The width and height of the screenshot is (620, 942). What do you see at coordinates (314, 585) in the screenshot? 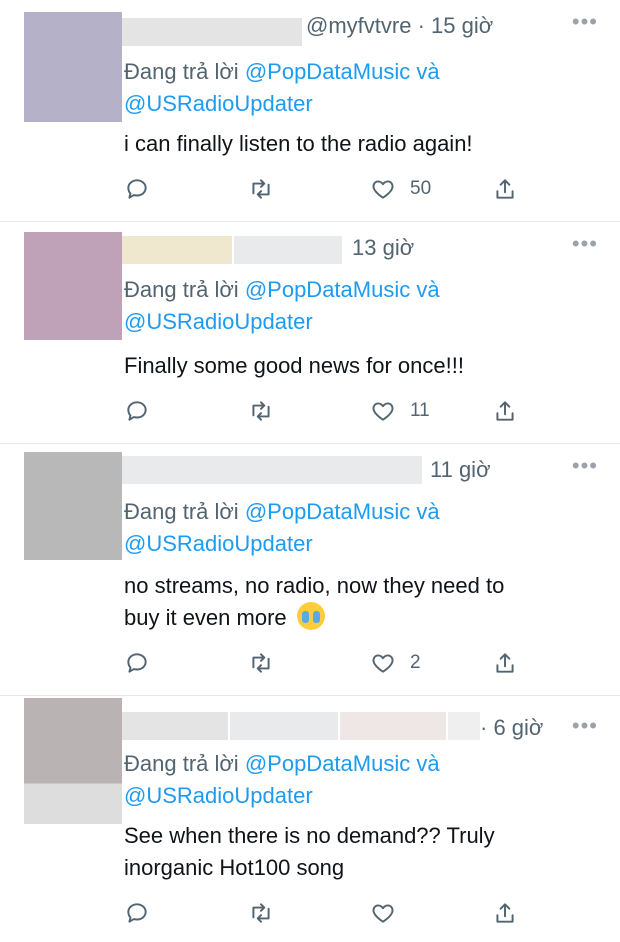
I see `tweet-text-line: no streams, no radio, now they need to` at bounding box center [314, 585].